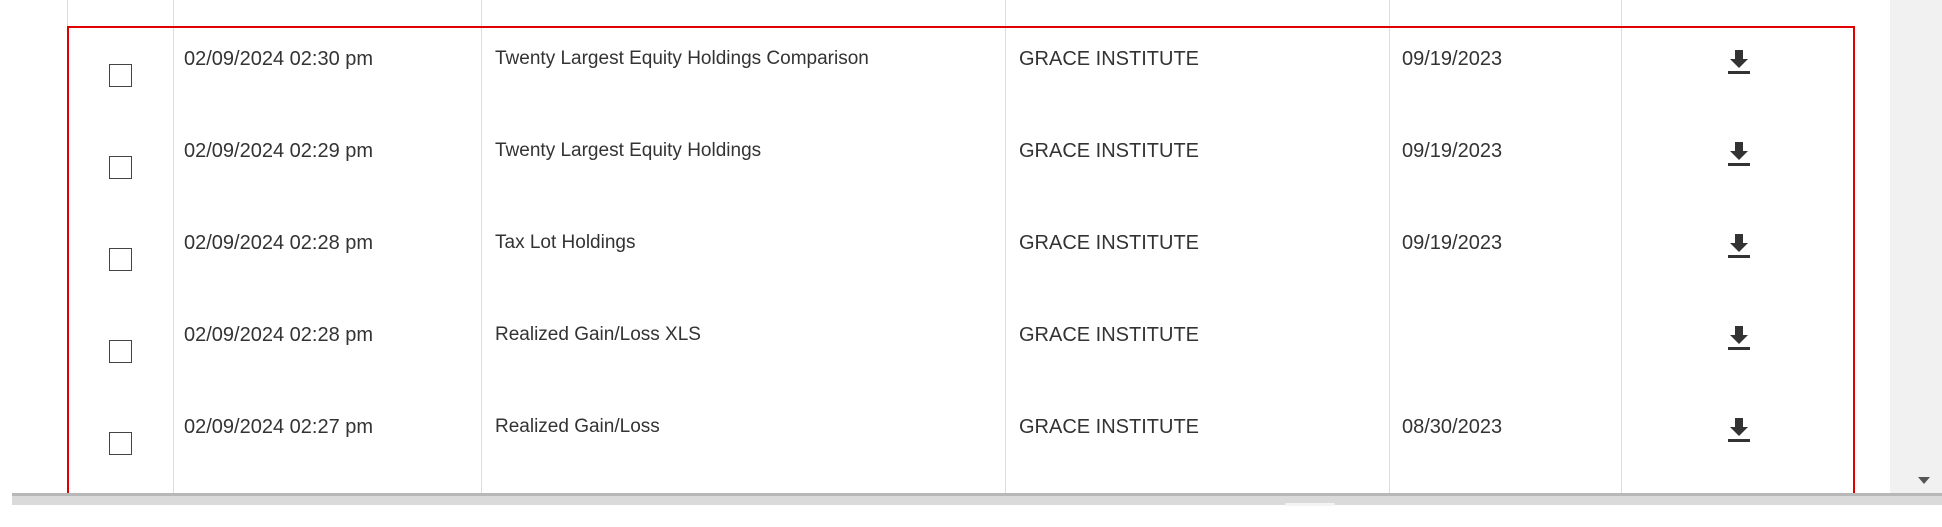 The image size is (1942, 527). Describe the element at coordinates (1310, 504) in the screenshot. I see `horizontal-scroll-thumb` at that location.